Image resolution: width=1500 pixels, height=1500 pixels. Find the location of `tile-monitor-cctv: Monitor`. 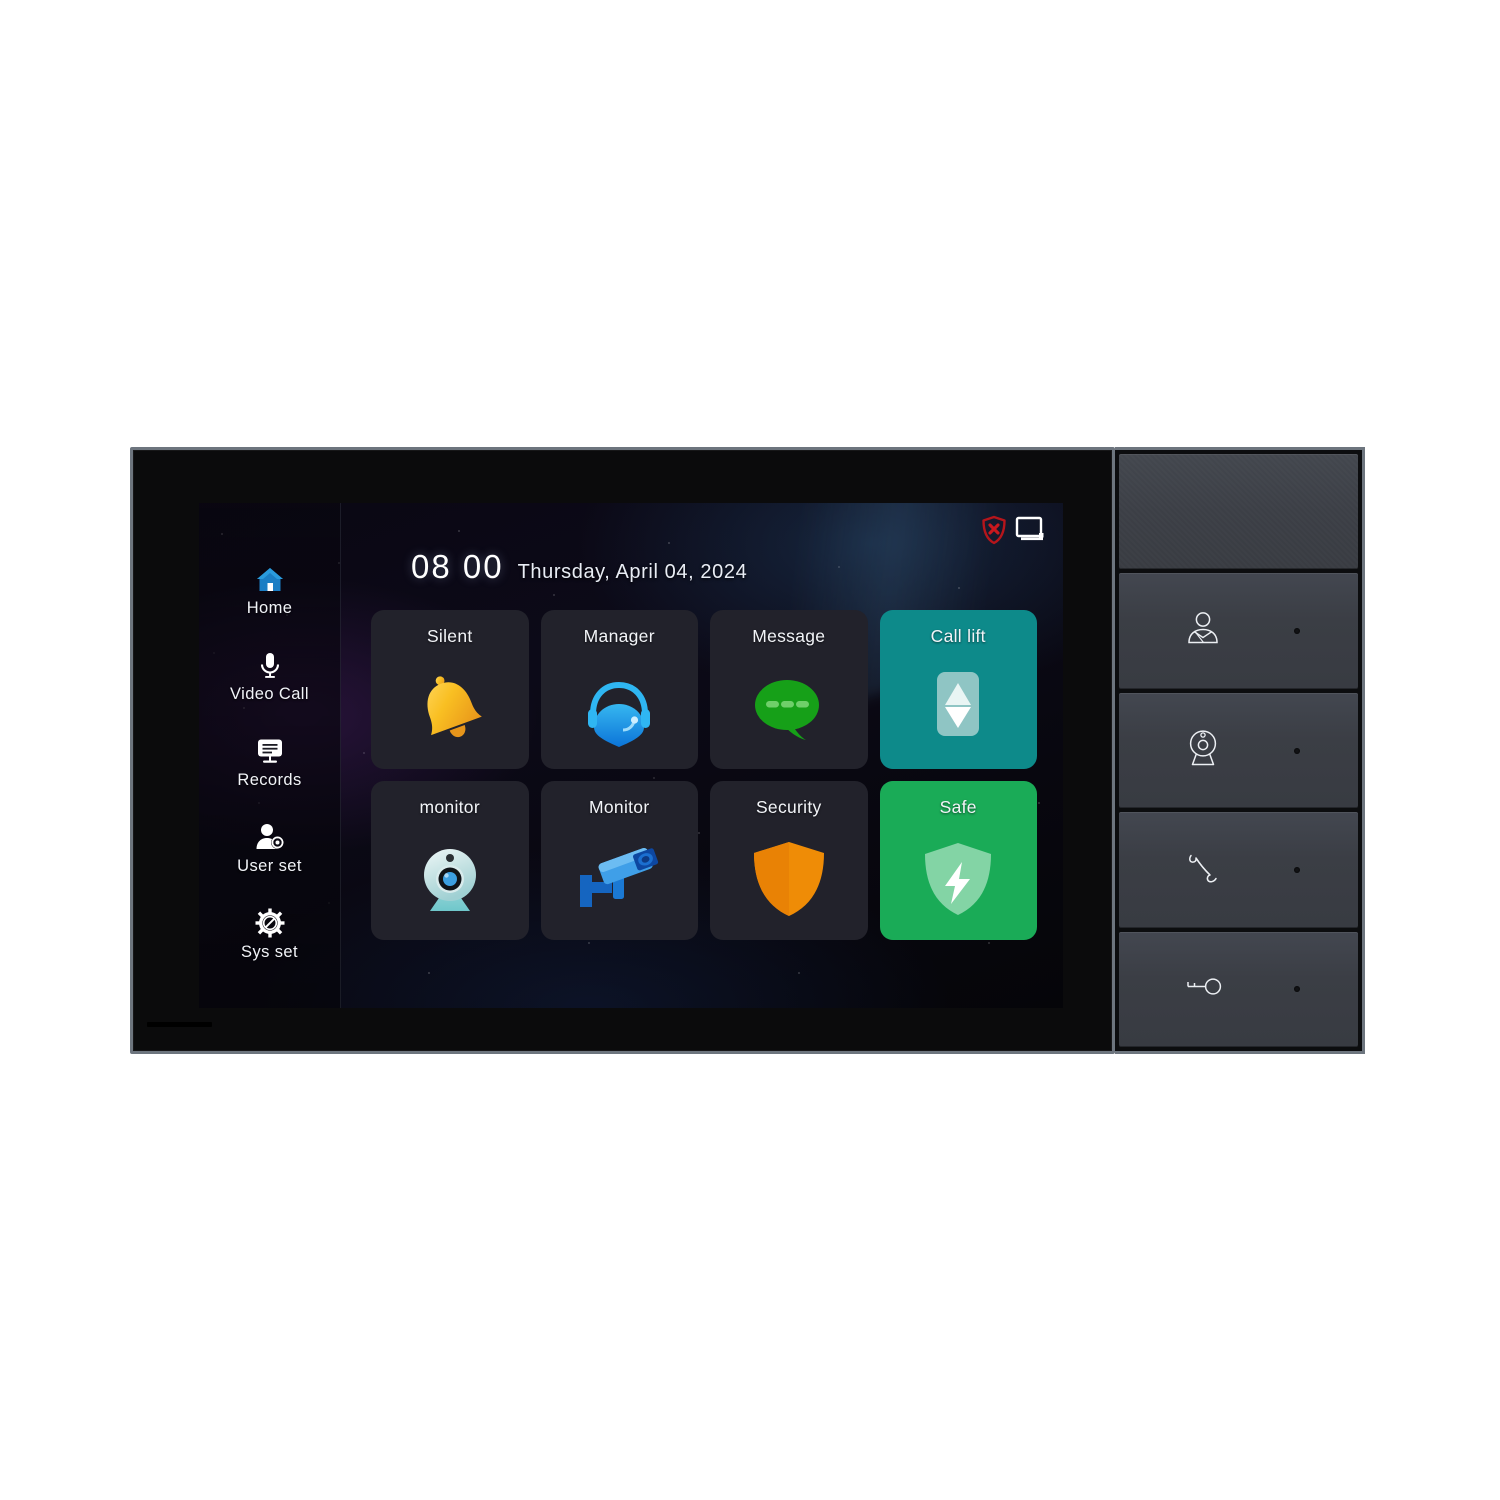

tile-monitor-cctv: Monitor is located at coordinates (619, 860).